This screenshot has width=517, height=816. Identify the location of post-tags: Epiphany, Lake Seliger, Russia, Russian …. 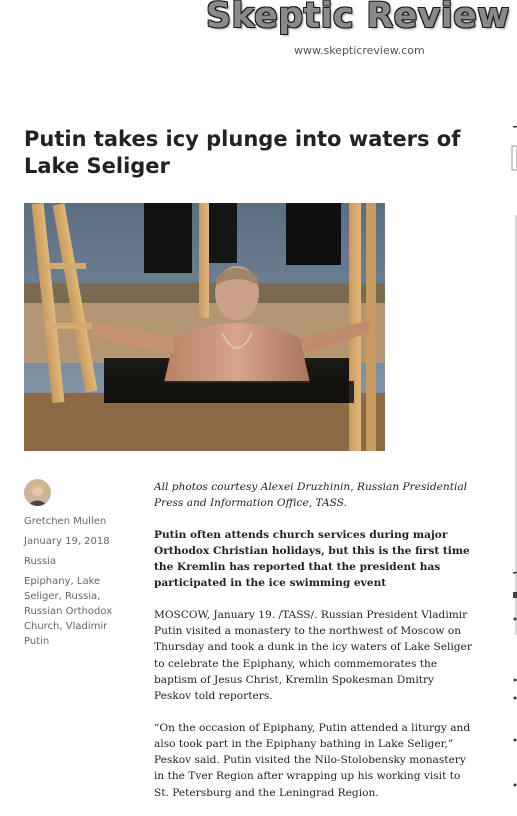
(74, 611).